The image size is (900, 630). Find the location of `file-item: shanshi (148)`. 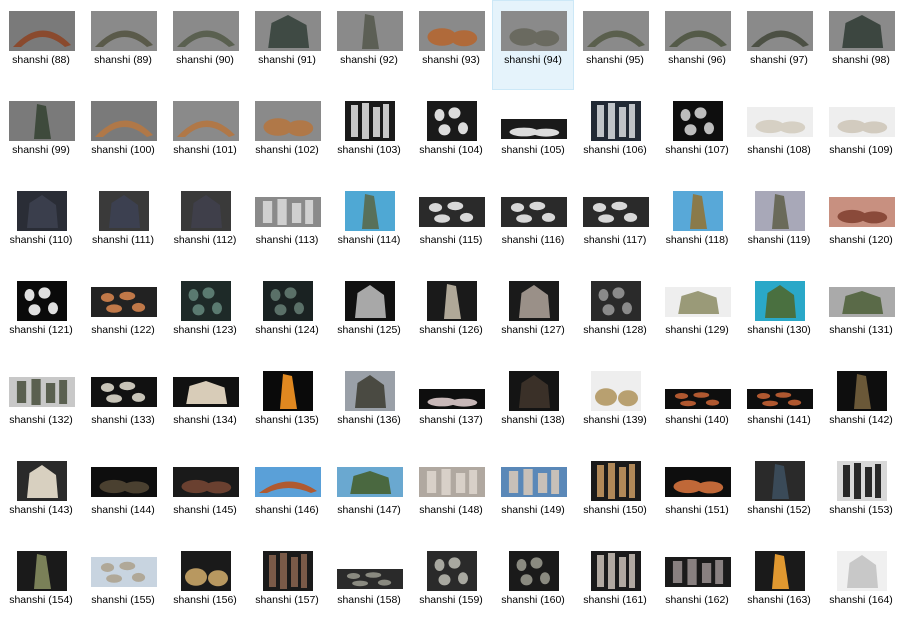

file-item: shanshi (148) is located at coordinates (451, 495).